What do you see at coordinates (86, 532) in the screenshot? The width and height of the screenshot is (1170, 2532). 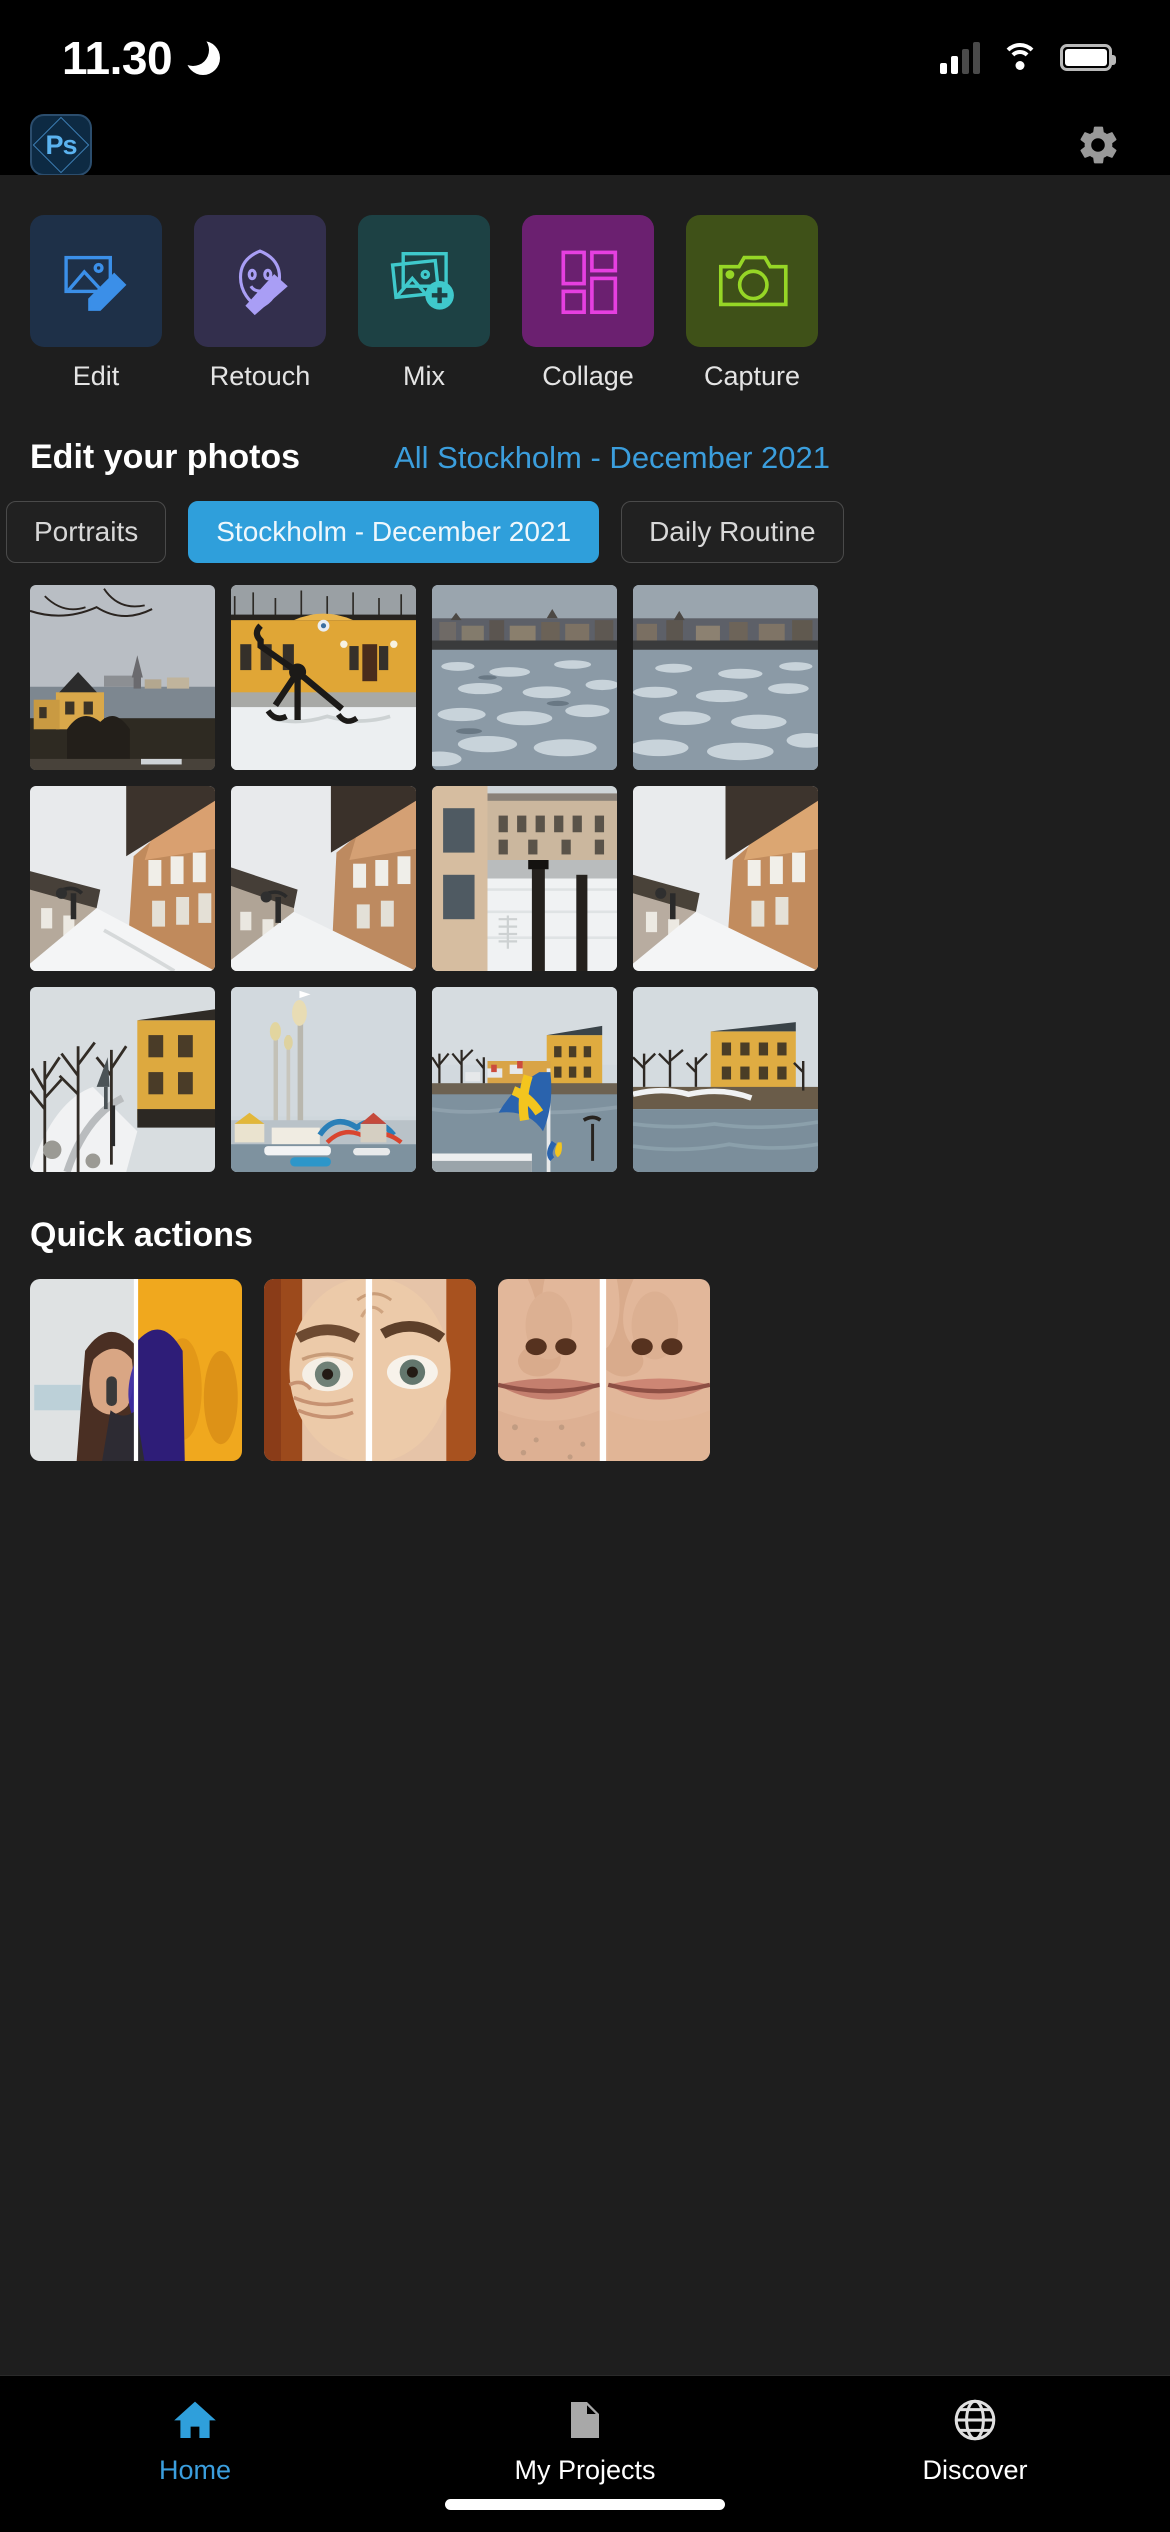 I see `album-chip-portraits: Portraits` at bounding box center [86, 532].